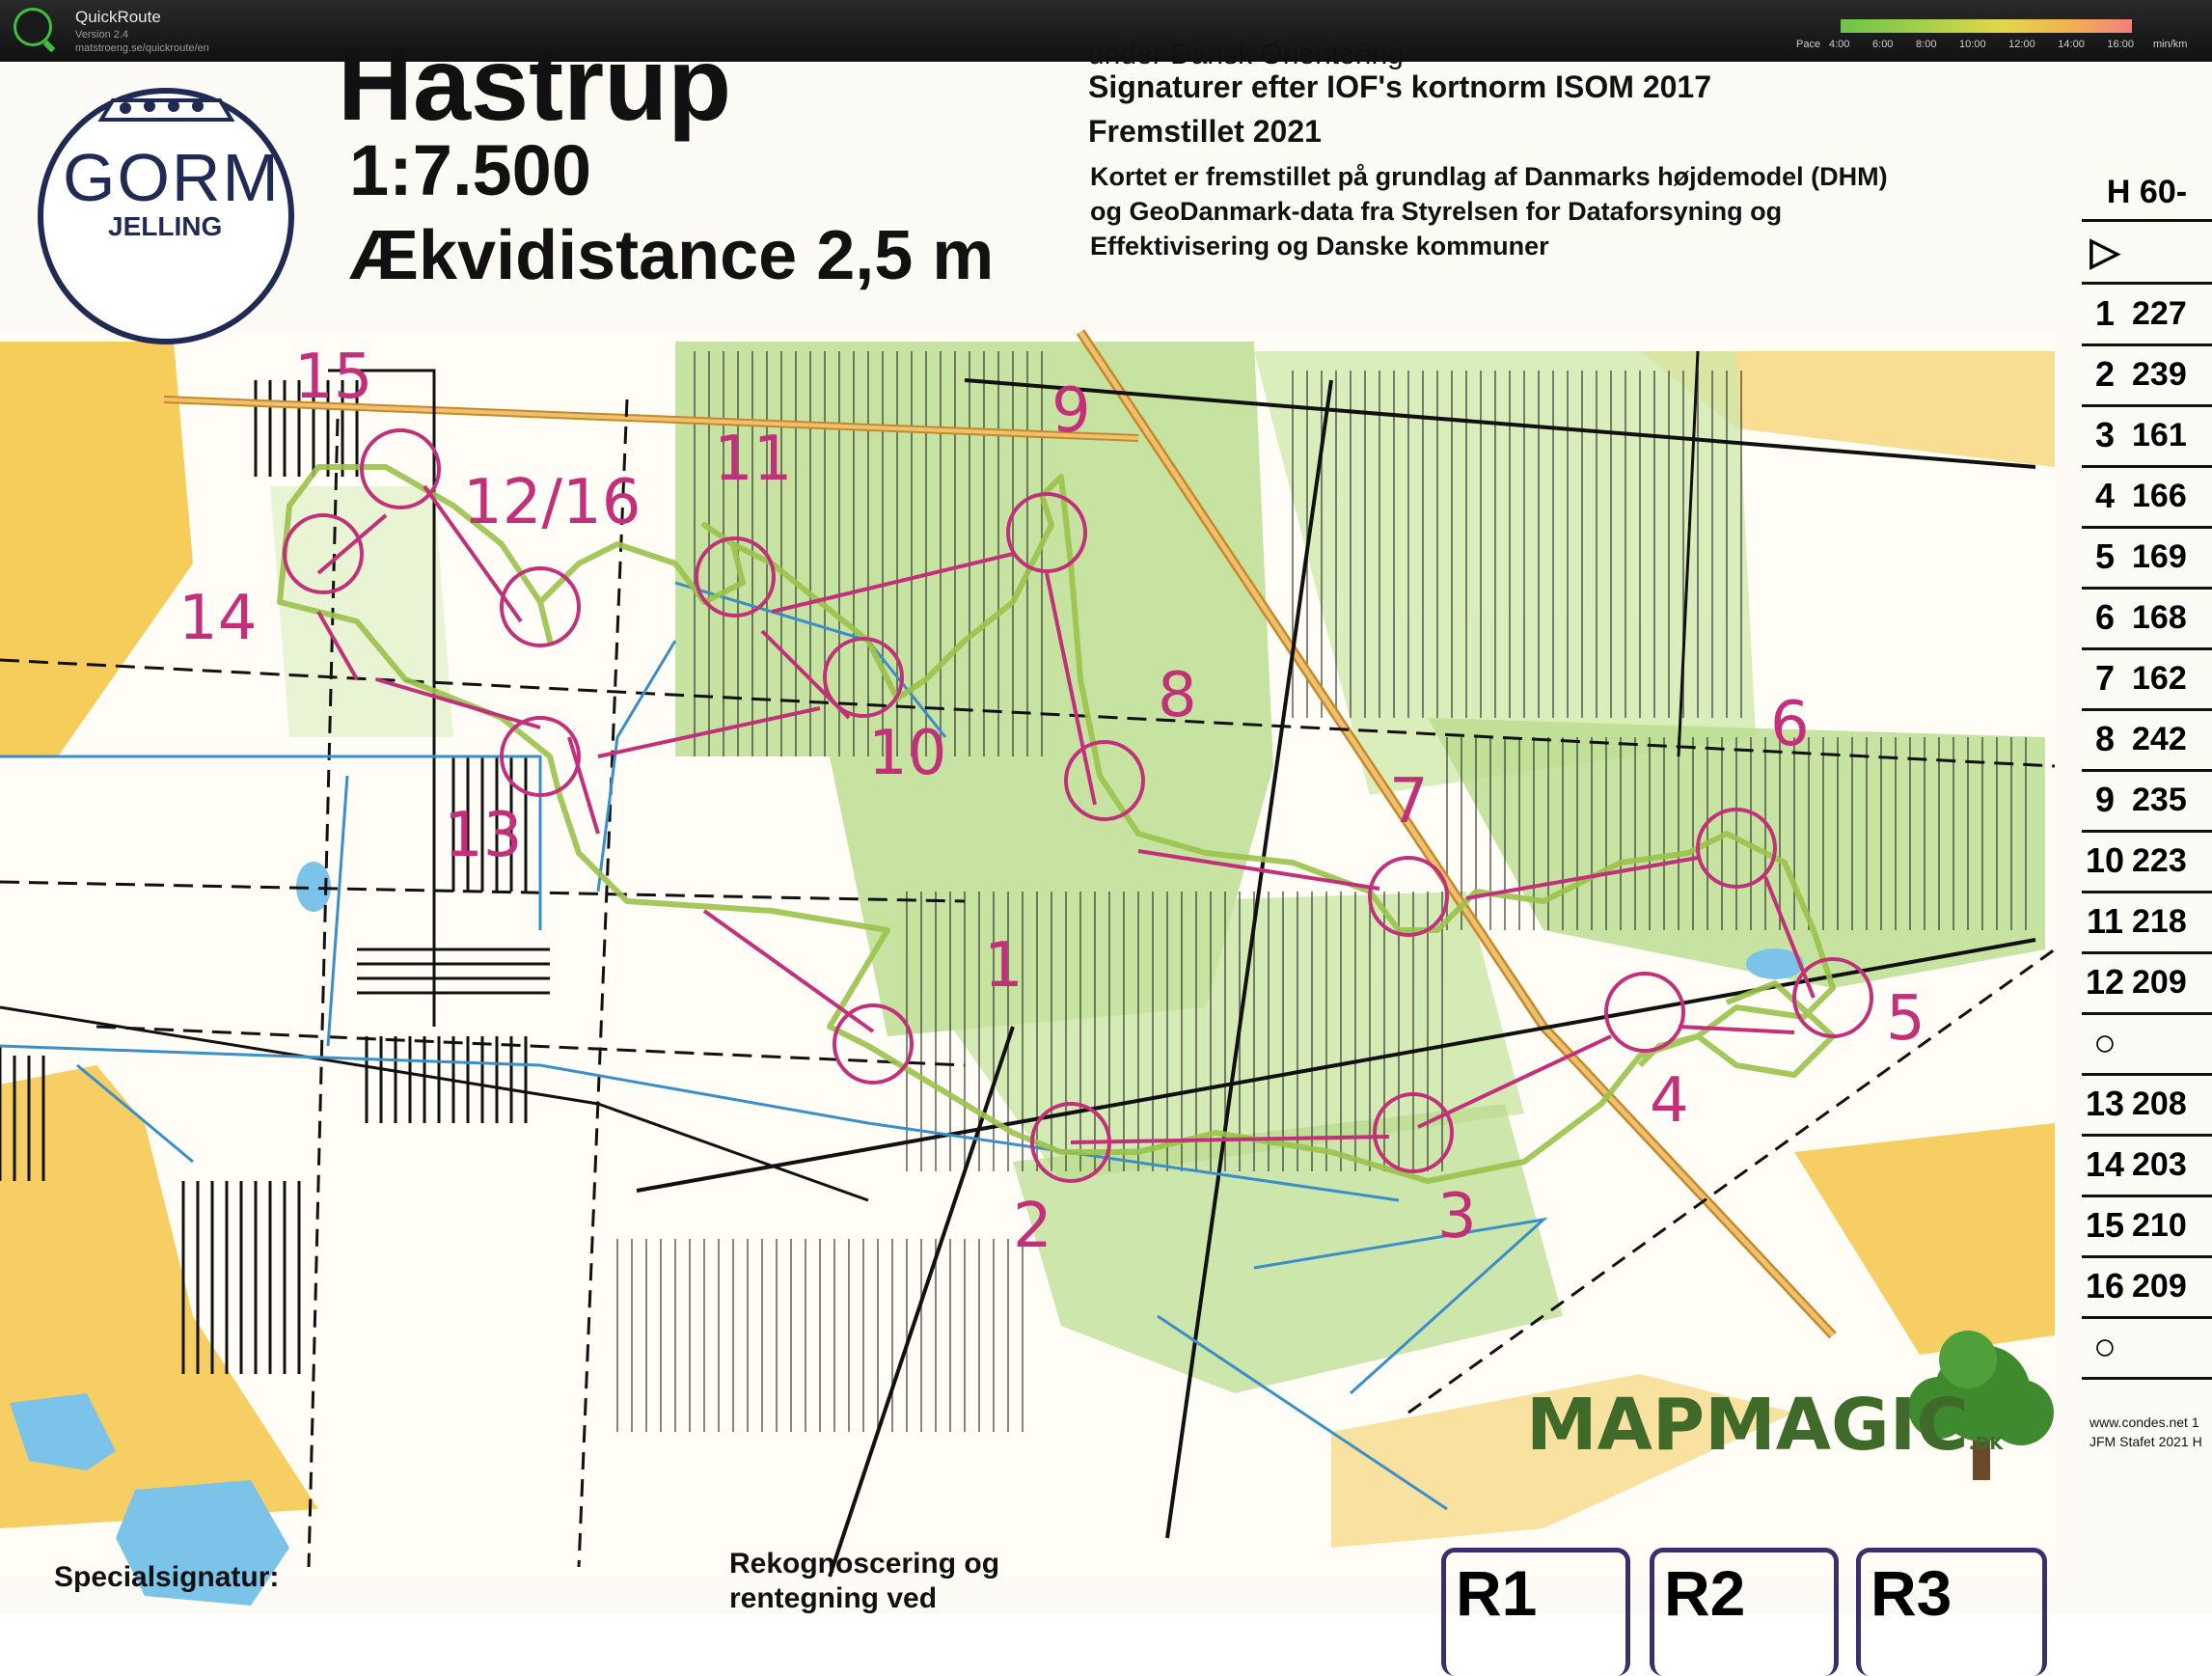  I want to click on description-class: H 60-, so click(2147, 194).